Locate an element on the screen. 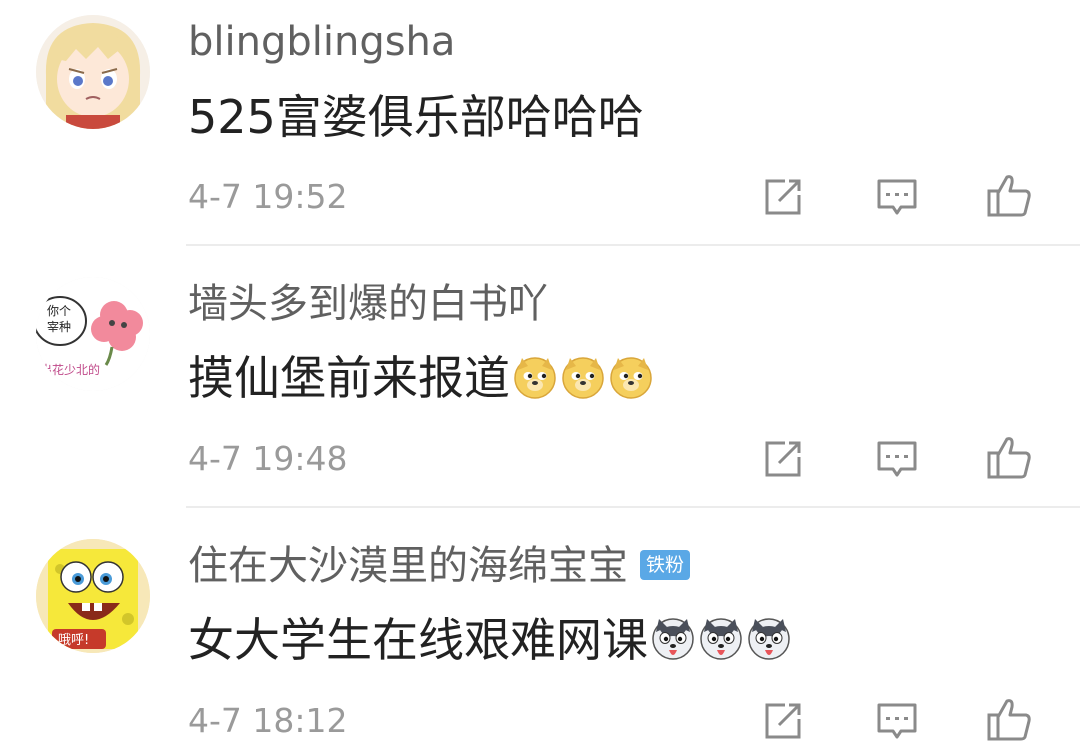 The width and height of the screenshot is (1080, 746). comment-text: 女大学生在线艰难网课 is located at coordinates (490, 640).